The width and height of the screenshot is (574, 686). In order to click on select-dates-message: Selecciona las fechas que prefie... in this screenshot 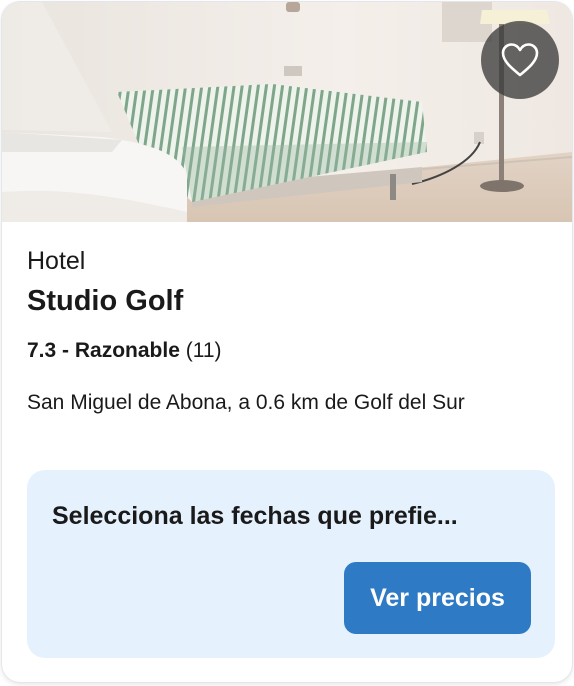, I will do `click(255, 516)`.